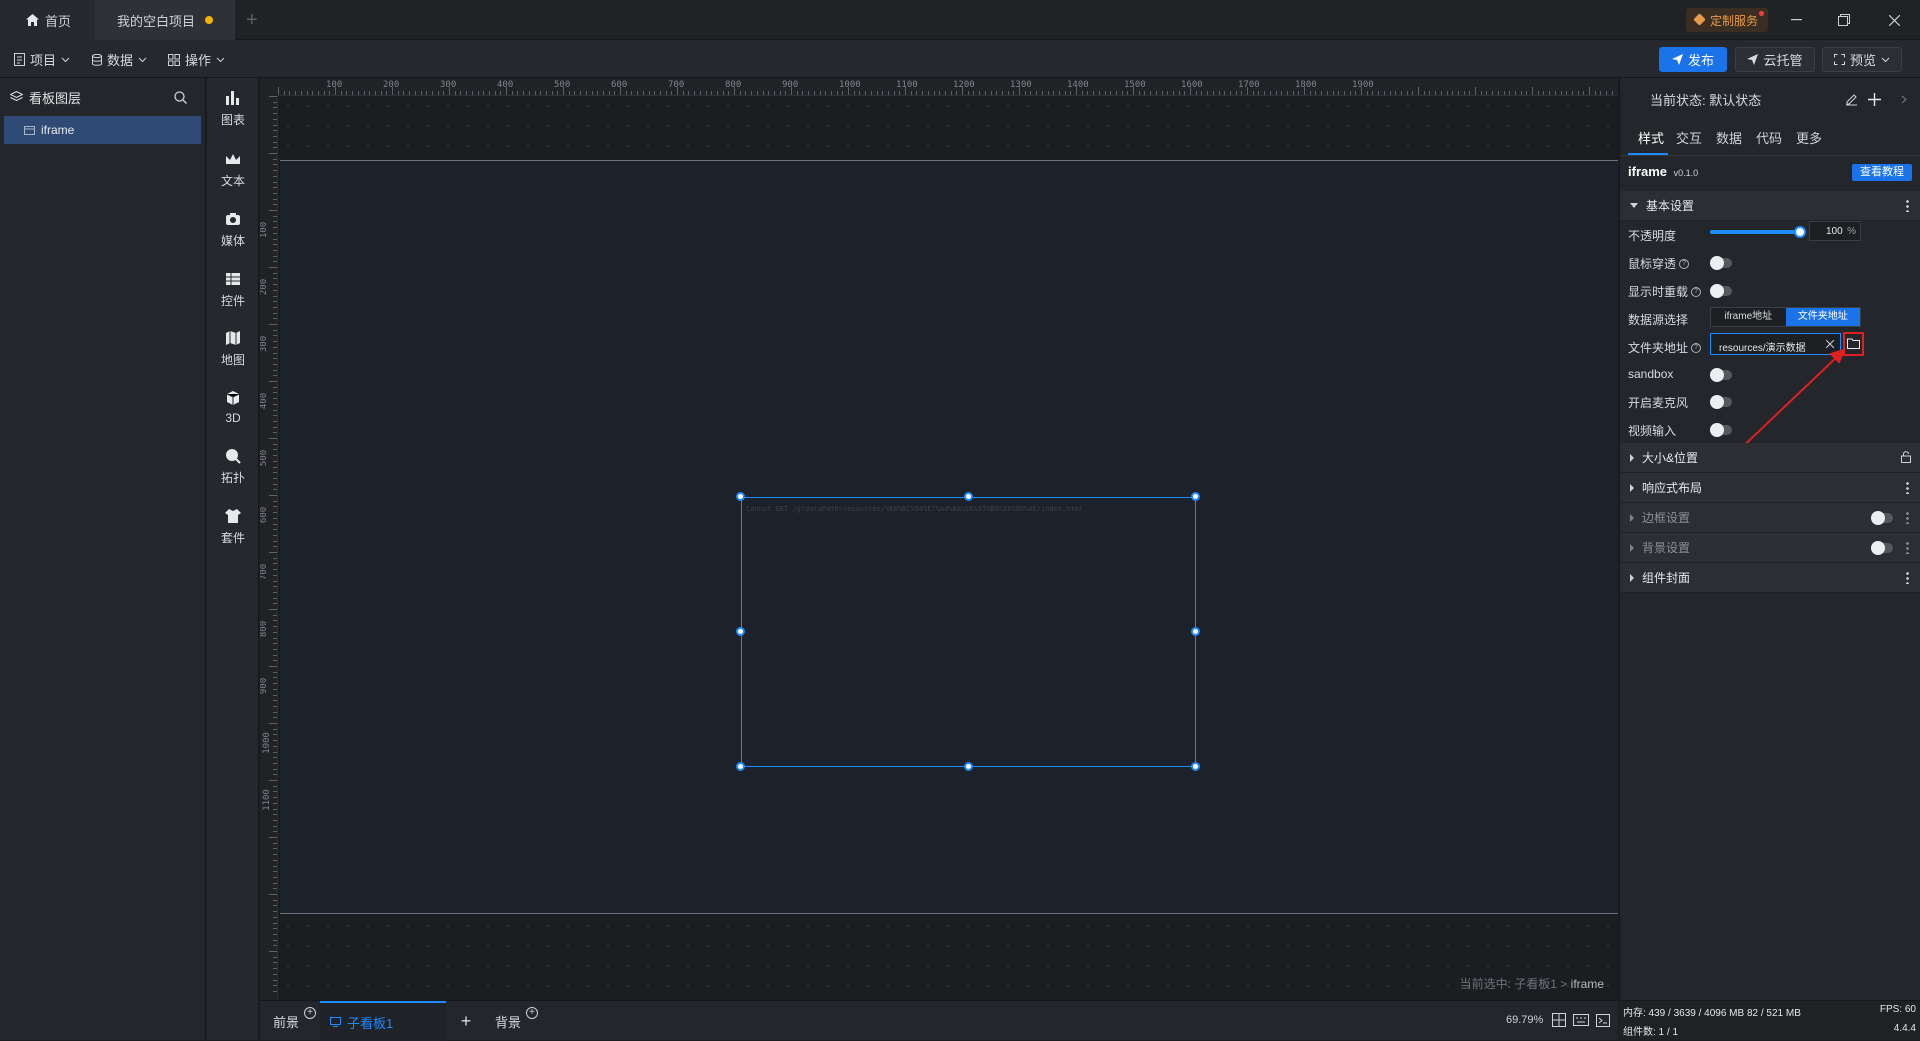 The image size is (1920, 1041). What do you see at coordinates (1904, 99) in the screenshot?
I see `chevron-right-icon` at bounding box center [1904, 99].